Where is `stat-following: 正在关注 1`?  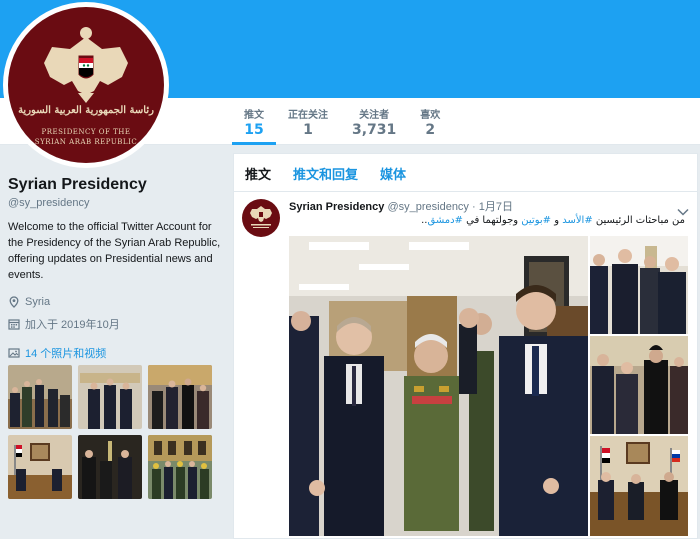
stat-following: 正在关注 1 is located at coordinates (308, 121).